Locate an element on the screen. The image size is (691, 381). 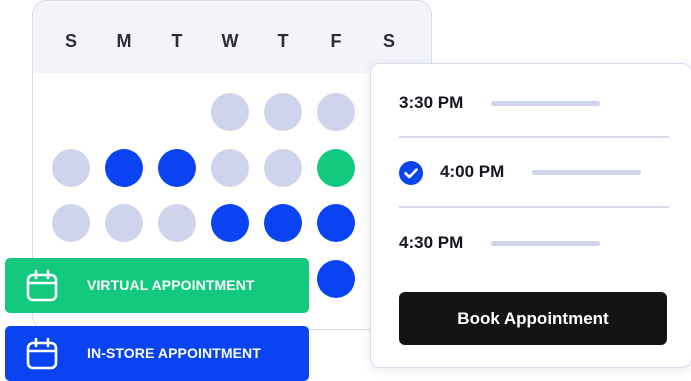
weekday-label-saturday: S is located at coordinates (388, 41).